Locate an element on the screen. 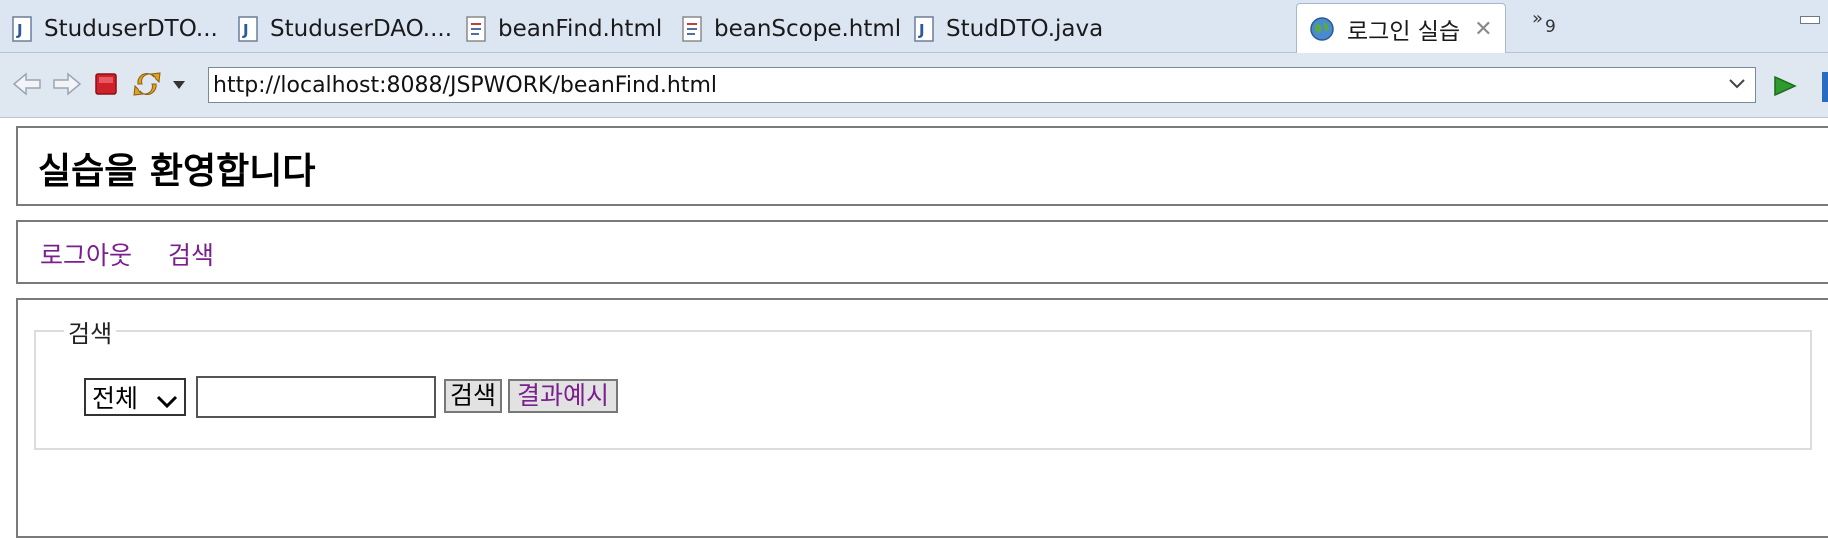  history-dropdown-icon is located at coordinates (179, 85).